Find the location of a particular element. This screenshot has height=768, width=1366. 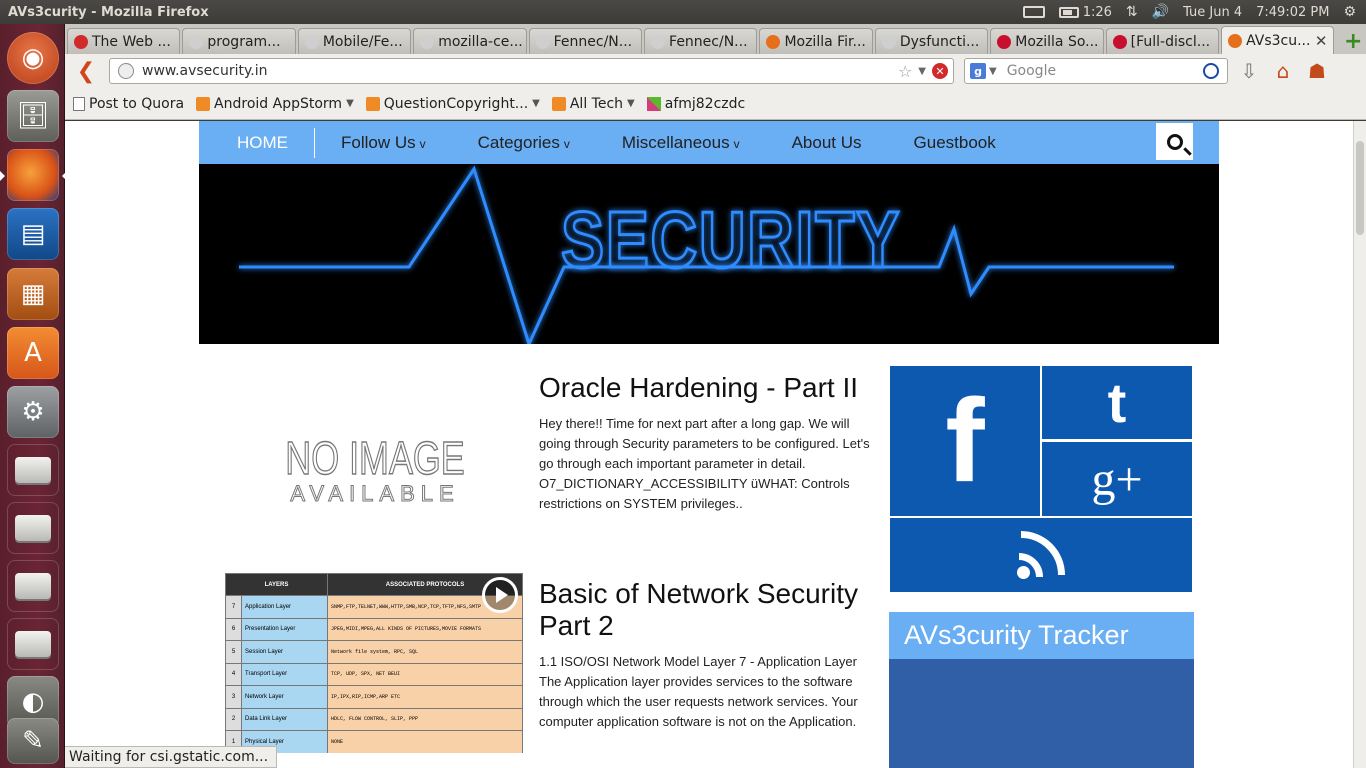

nav-link: Guestbook is located at coordinates (955, 143).